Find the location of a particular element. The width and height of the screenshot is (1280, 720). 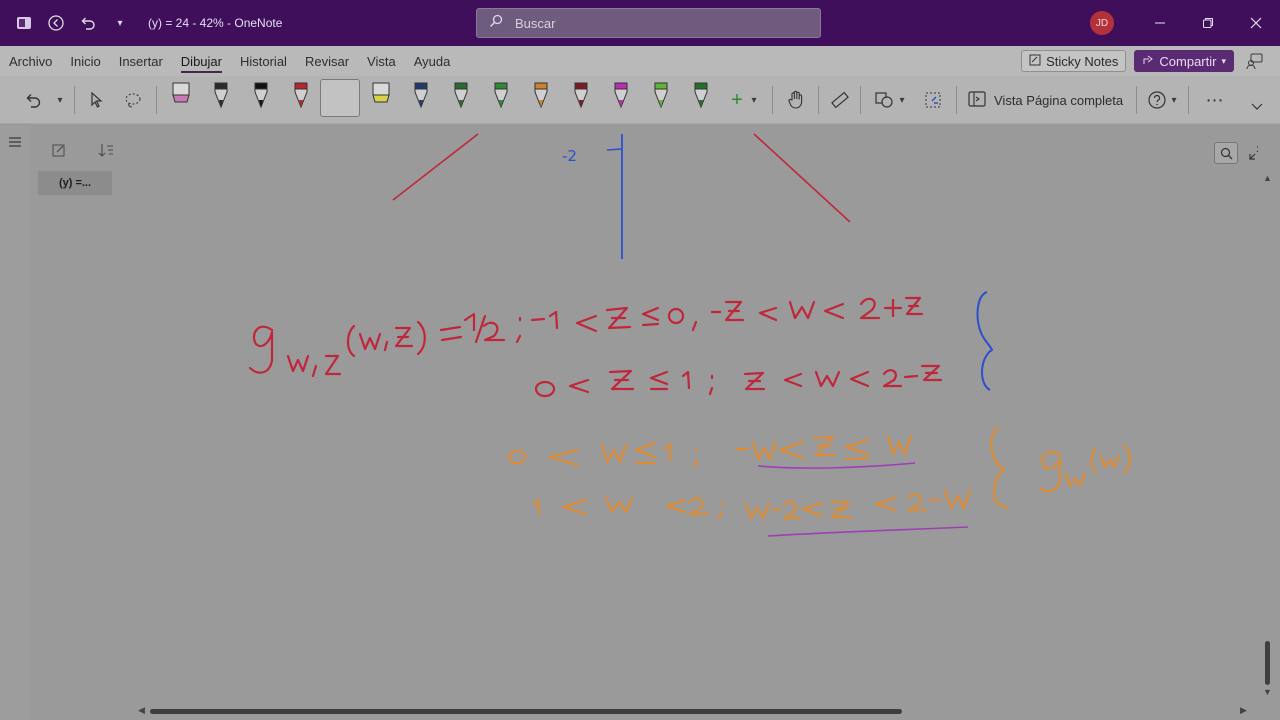

tab-revisar: Revisar is located at coordinates (327, 61).